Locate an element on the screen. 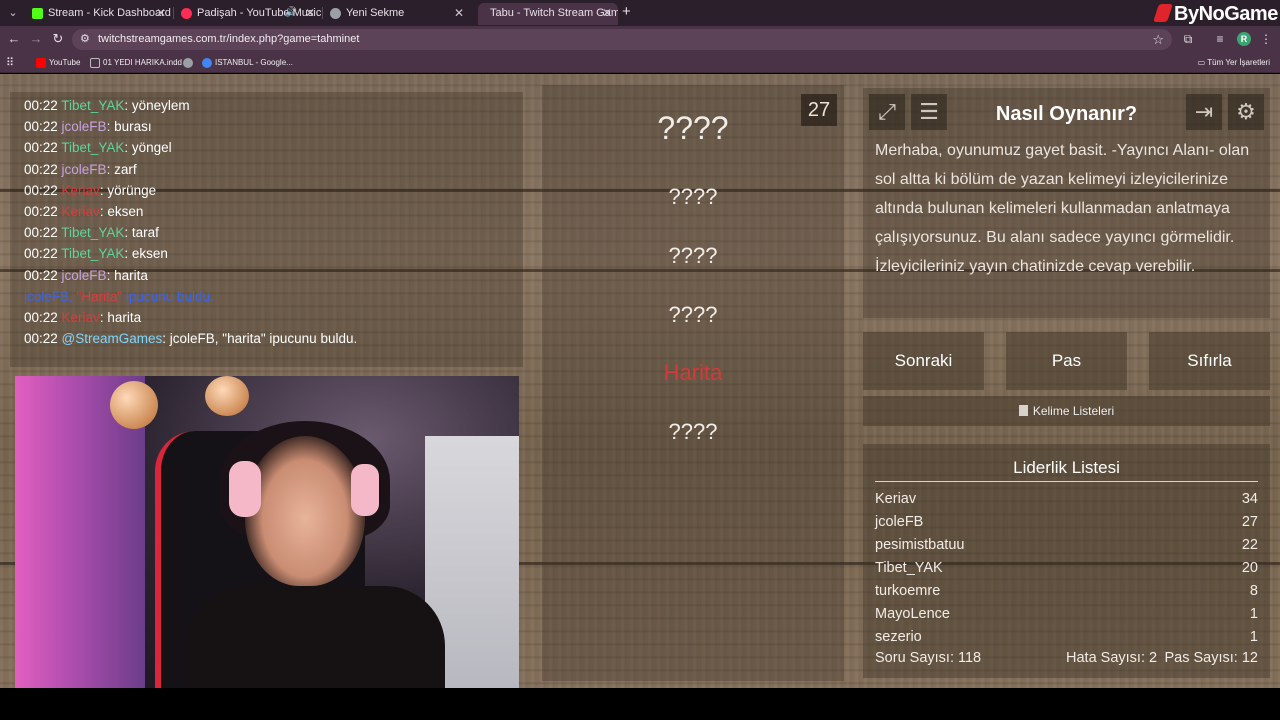 The height and width of the screenshot is (720, 1280). player-score: 20 is located at coordinates (1249, 568).